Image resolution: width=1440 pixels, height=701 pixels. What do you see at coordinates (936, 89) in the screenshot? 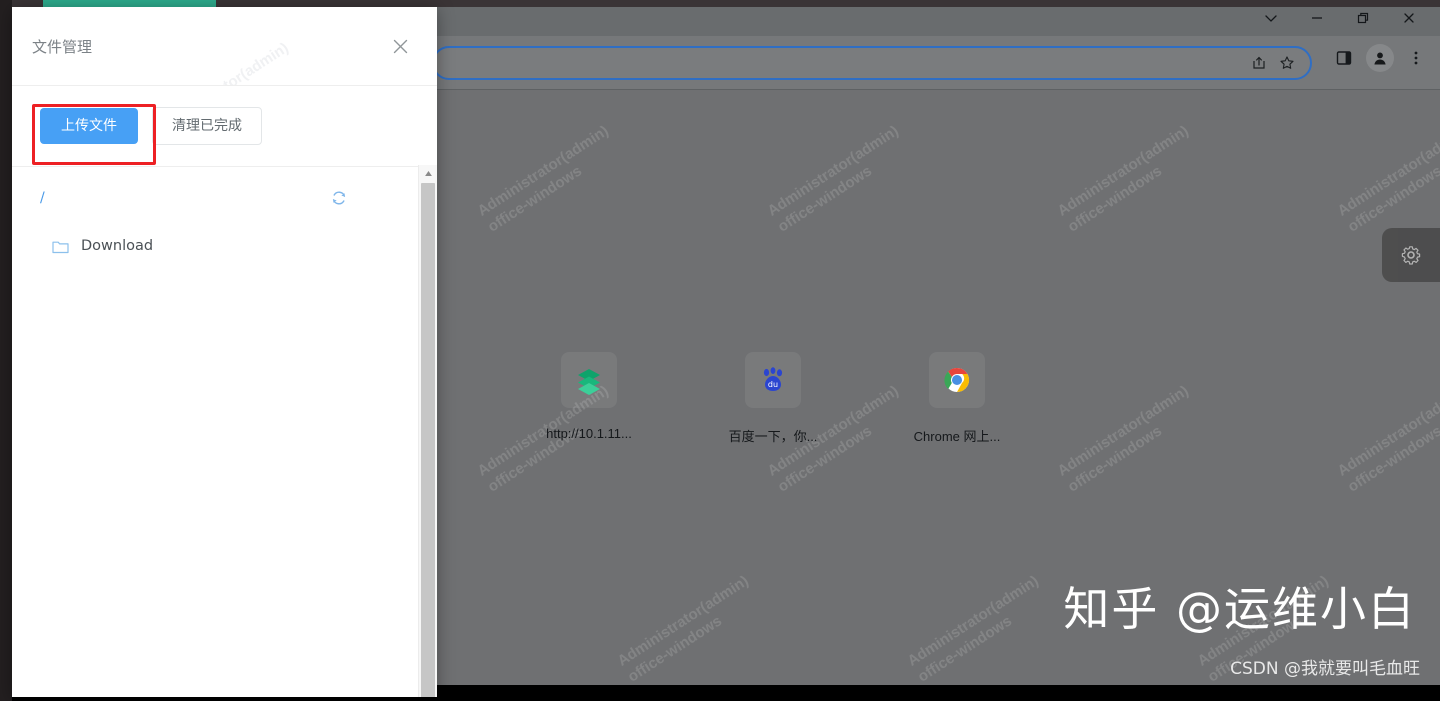
I see `toolbar-divider` at bounding box center [936, 89].